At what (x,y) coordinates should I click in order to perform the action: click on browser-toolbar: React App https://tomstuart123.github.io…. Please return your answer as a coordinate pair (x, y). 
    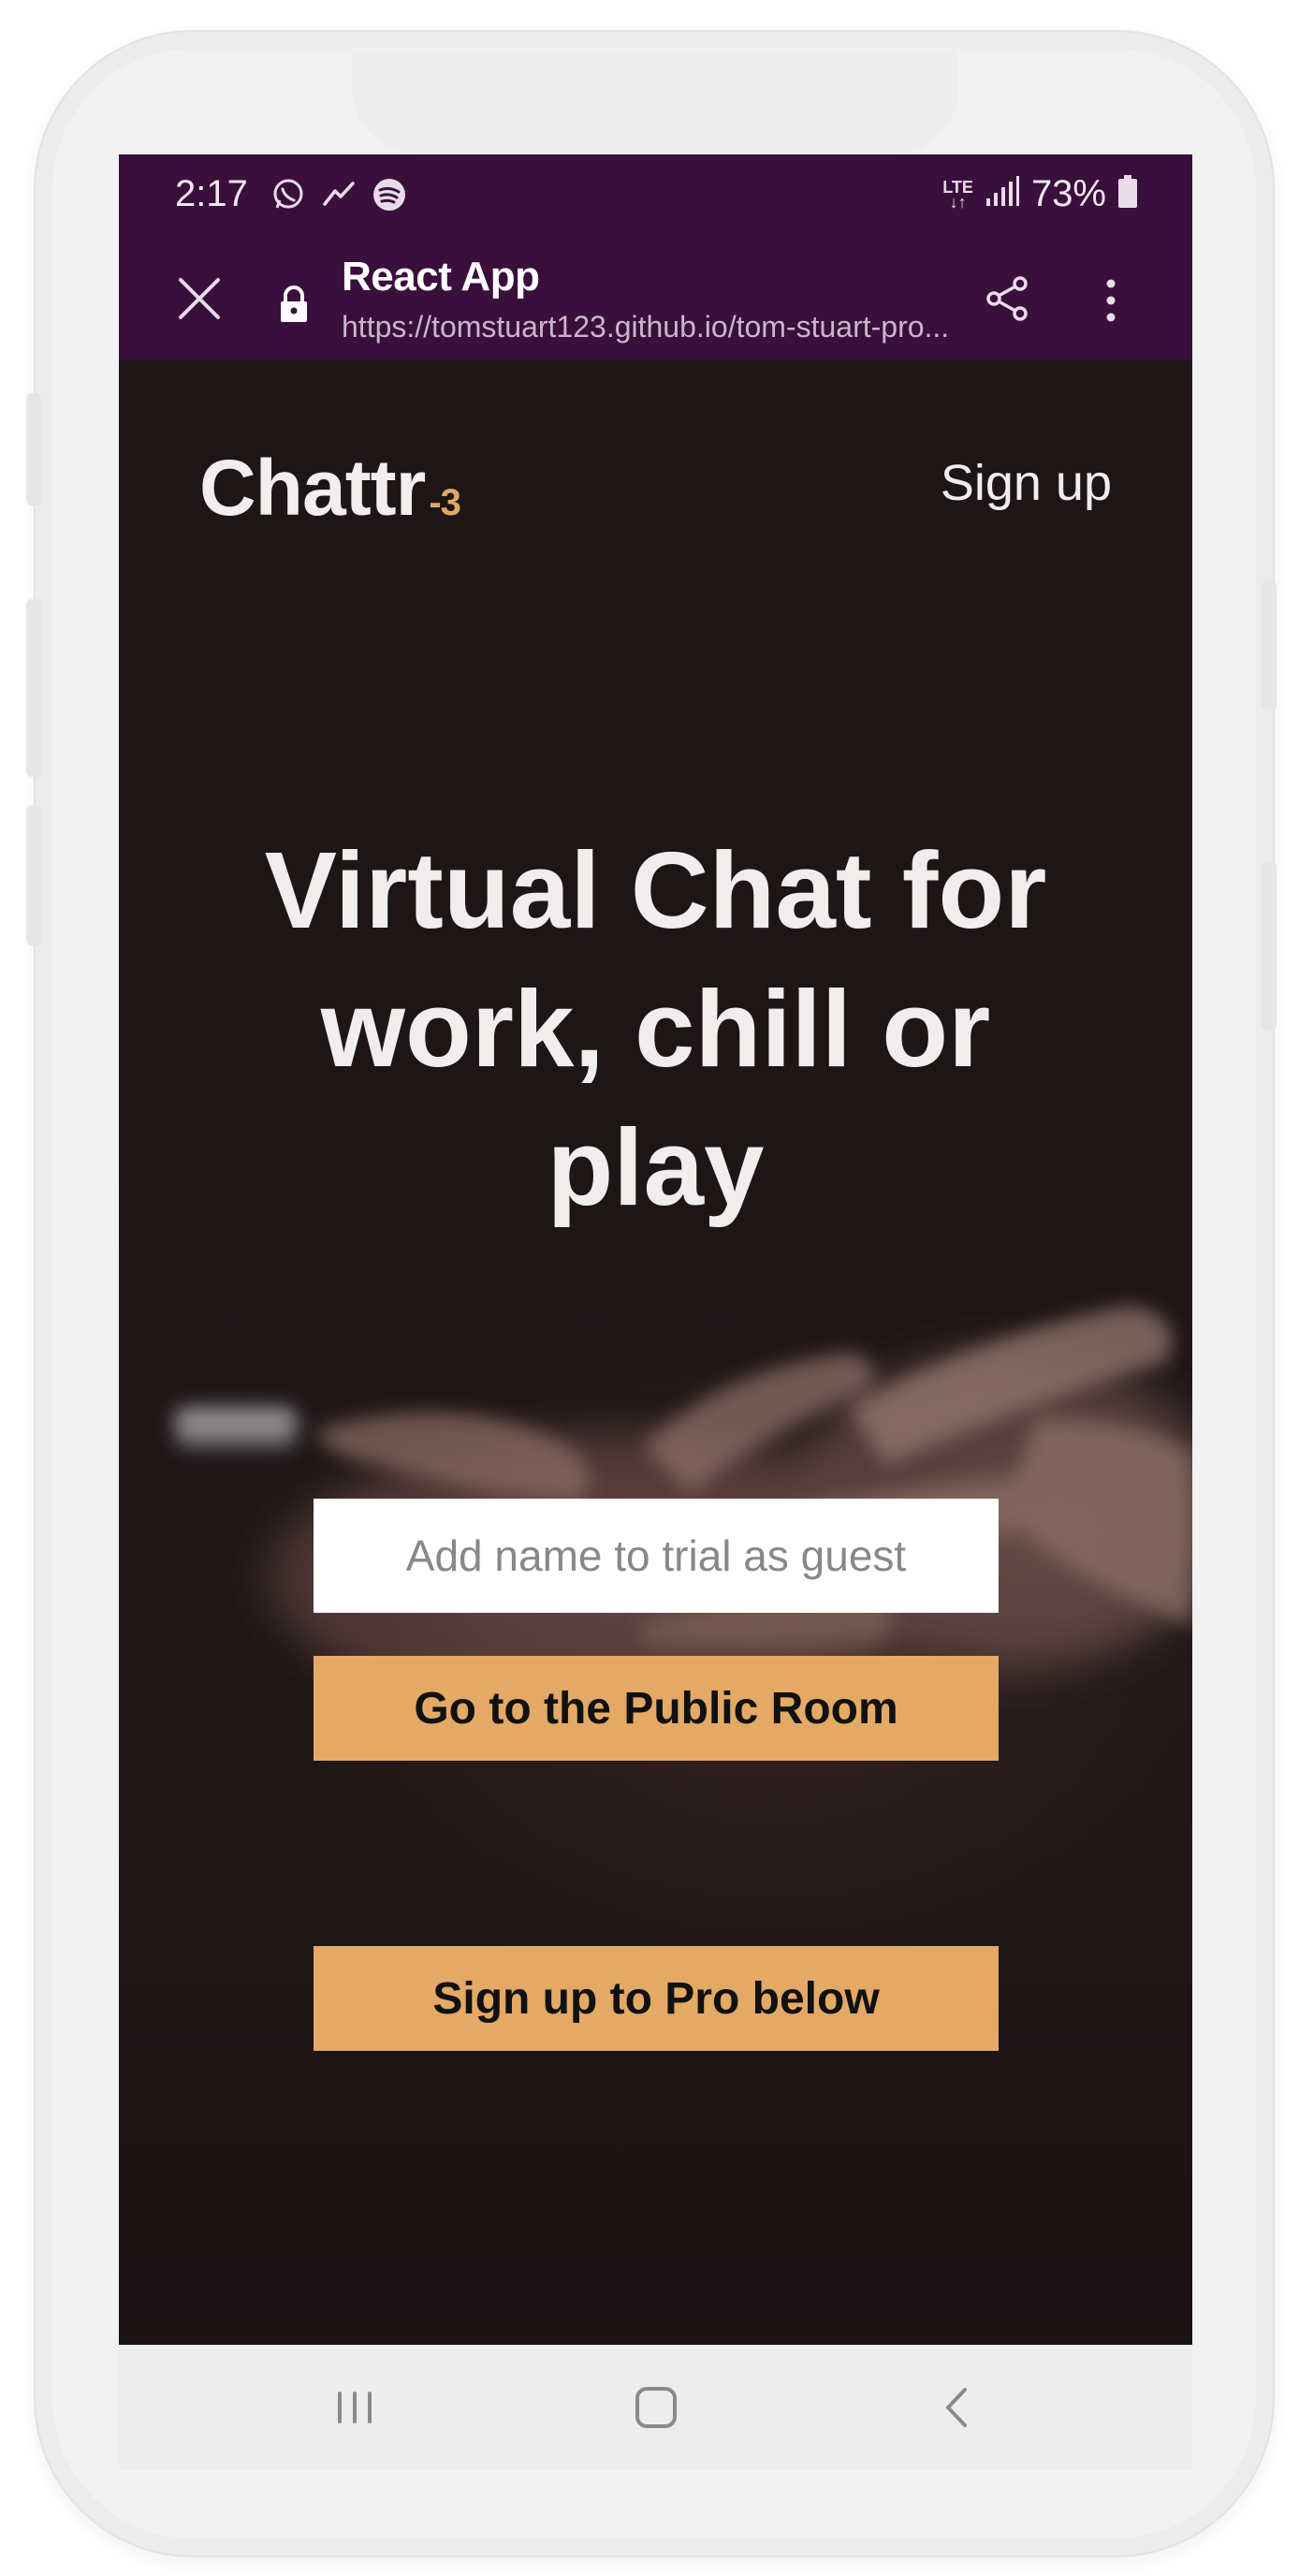
    Looking at the image, I should click on (655, 299).